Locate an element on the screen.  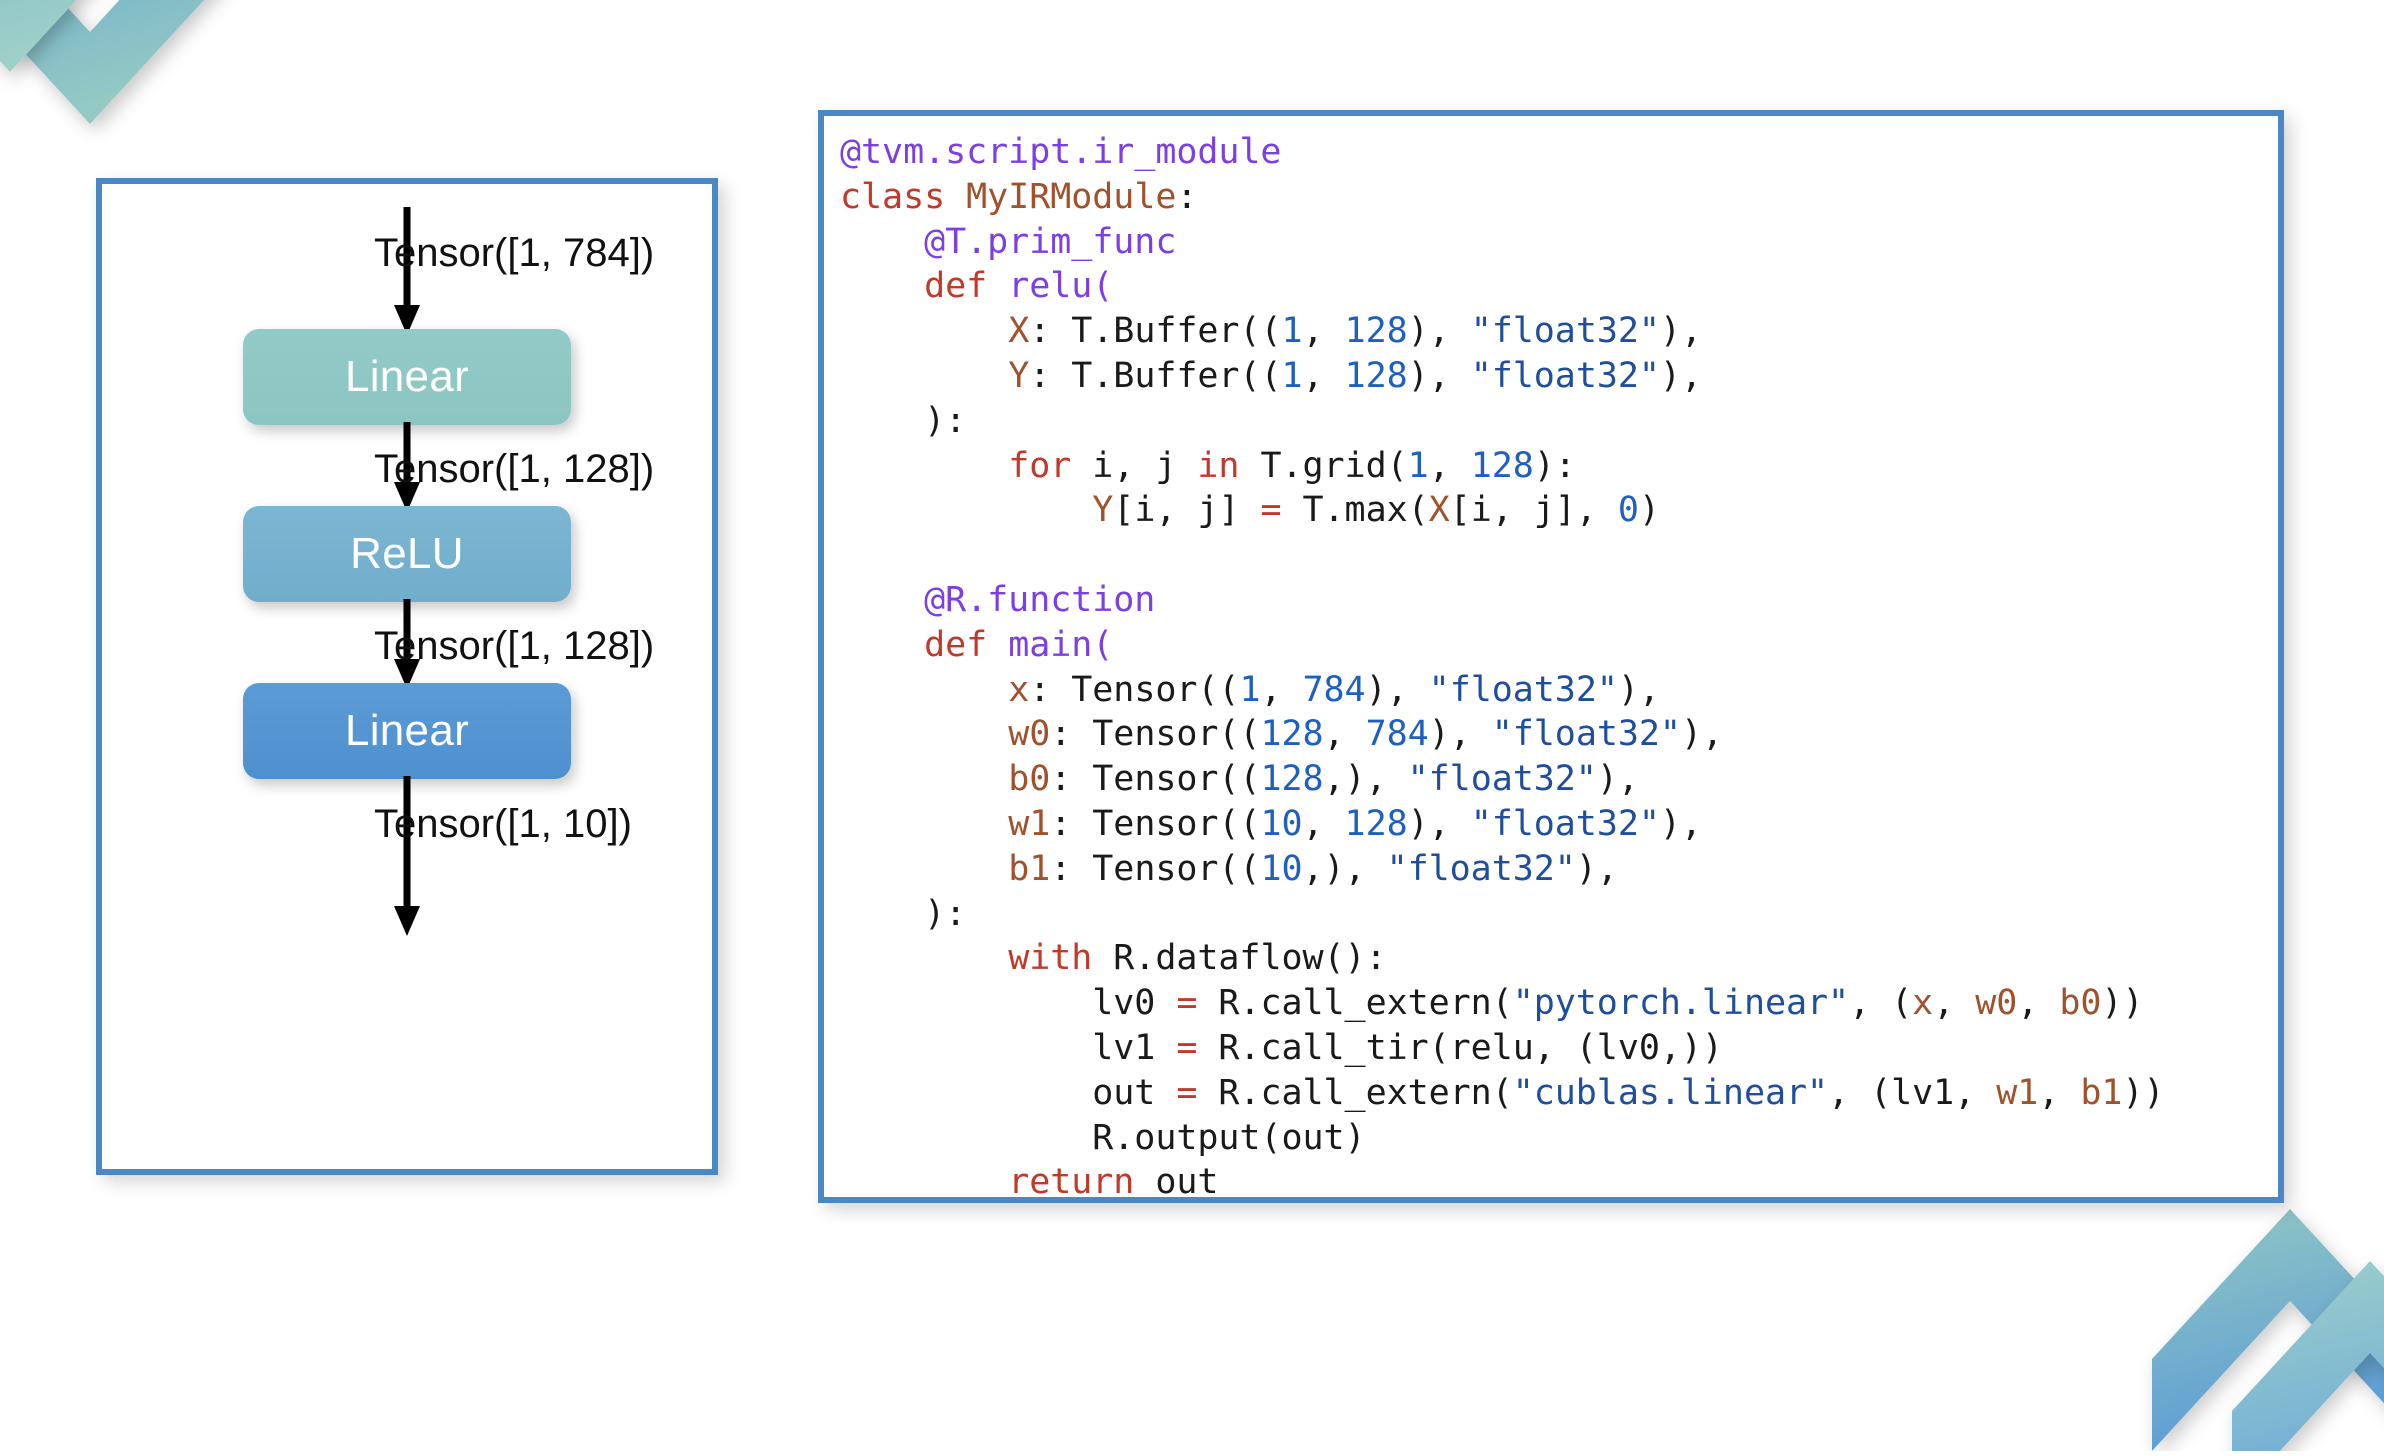
code-token: @tvm.script.ir_module is located at coordinates (1061, 152).